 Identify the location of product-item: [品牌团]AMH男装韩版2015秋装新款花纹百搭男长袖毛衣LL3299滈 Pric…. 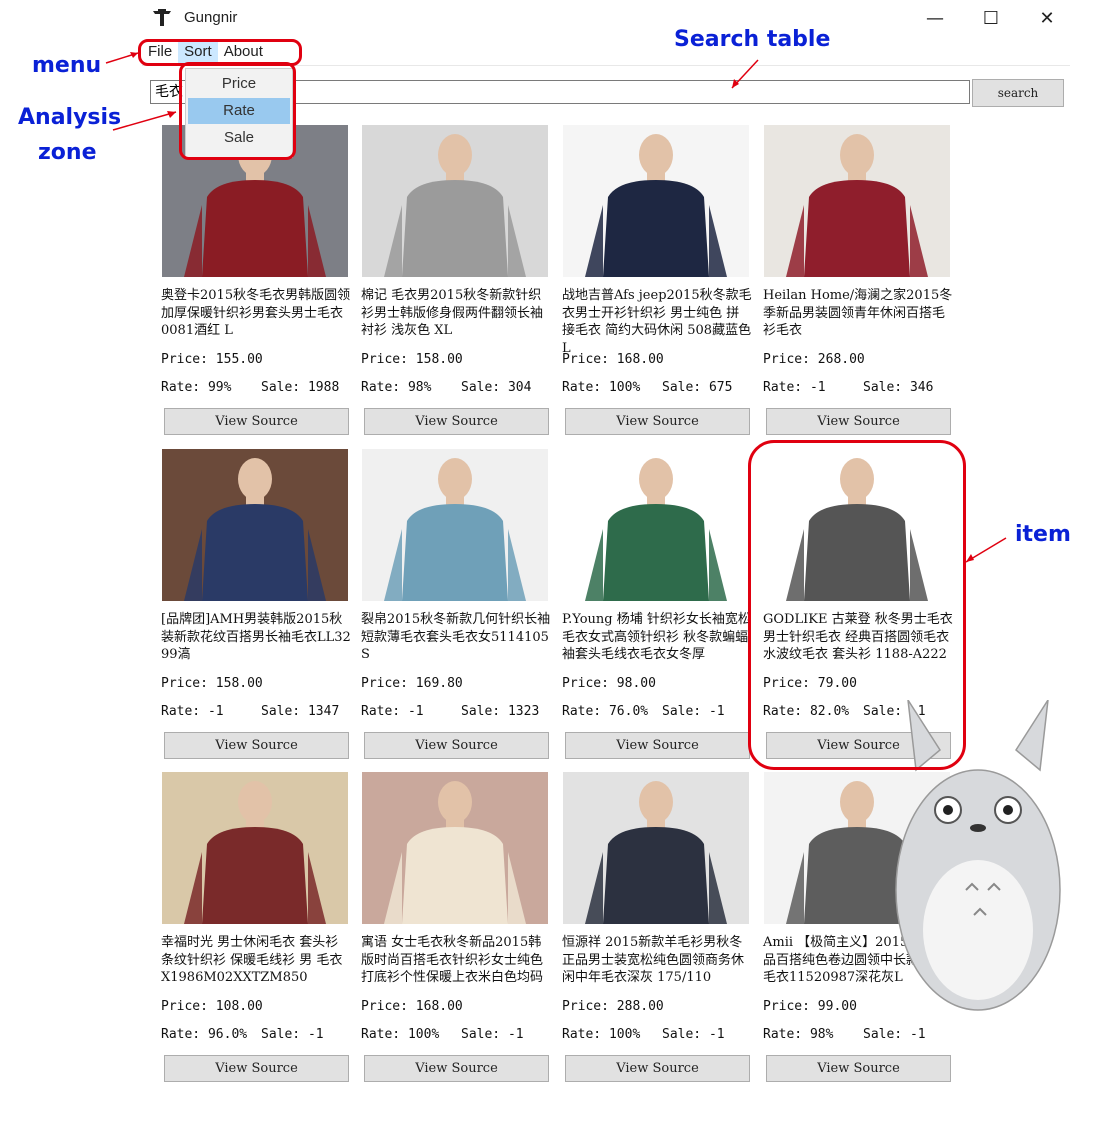
(256, 609).